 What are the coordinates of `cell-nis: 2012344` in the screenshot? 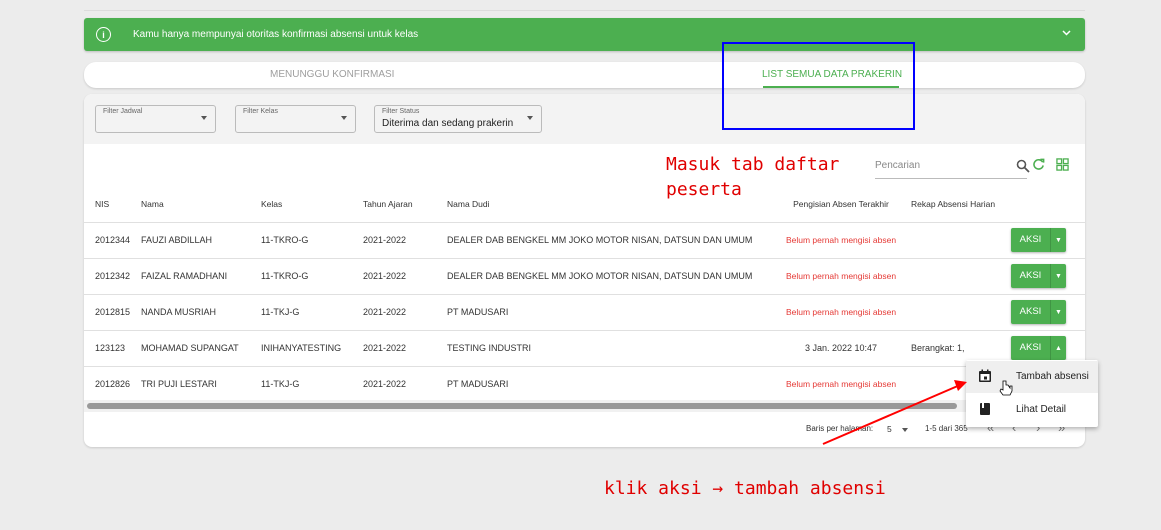 It's located at (112, 240).